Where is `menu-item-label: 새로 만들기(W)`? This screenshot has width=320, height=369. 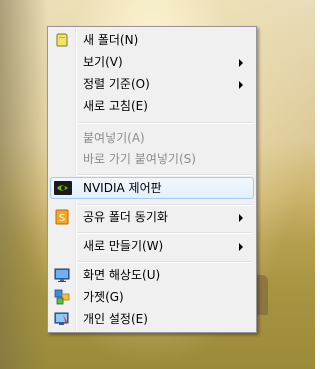
menu-item-label: 새로 만들기(W) is located at coordinates (123, 246).